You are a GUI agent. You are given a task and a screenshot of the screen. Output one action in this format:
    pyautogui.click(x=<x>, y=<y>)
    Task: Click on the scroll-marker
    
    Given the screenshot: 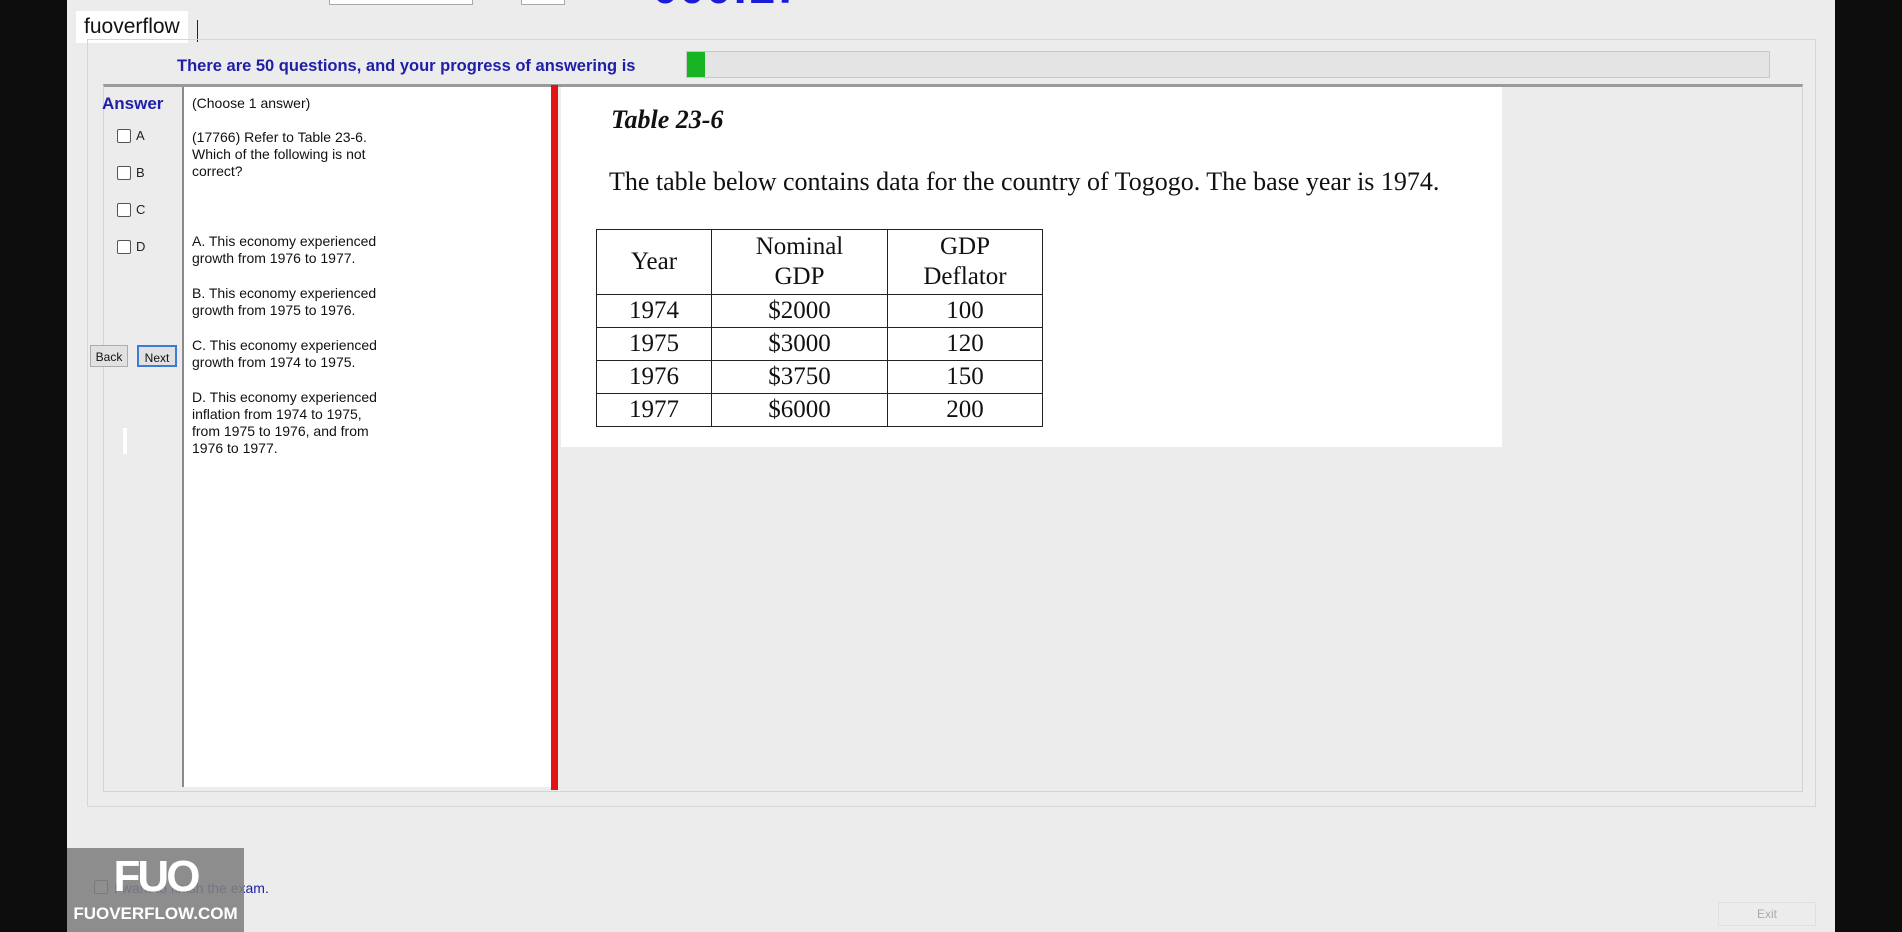 What is the action you would take?
    pyautogui.click(x=125, y=441)
    